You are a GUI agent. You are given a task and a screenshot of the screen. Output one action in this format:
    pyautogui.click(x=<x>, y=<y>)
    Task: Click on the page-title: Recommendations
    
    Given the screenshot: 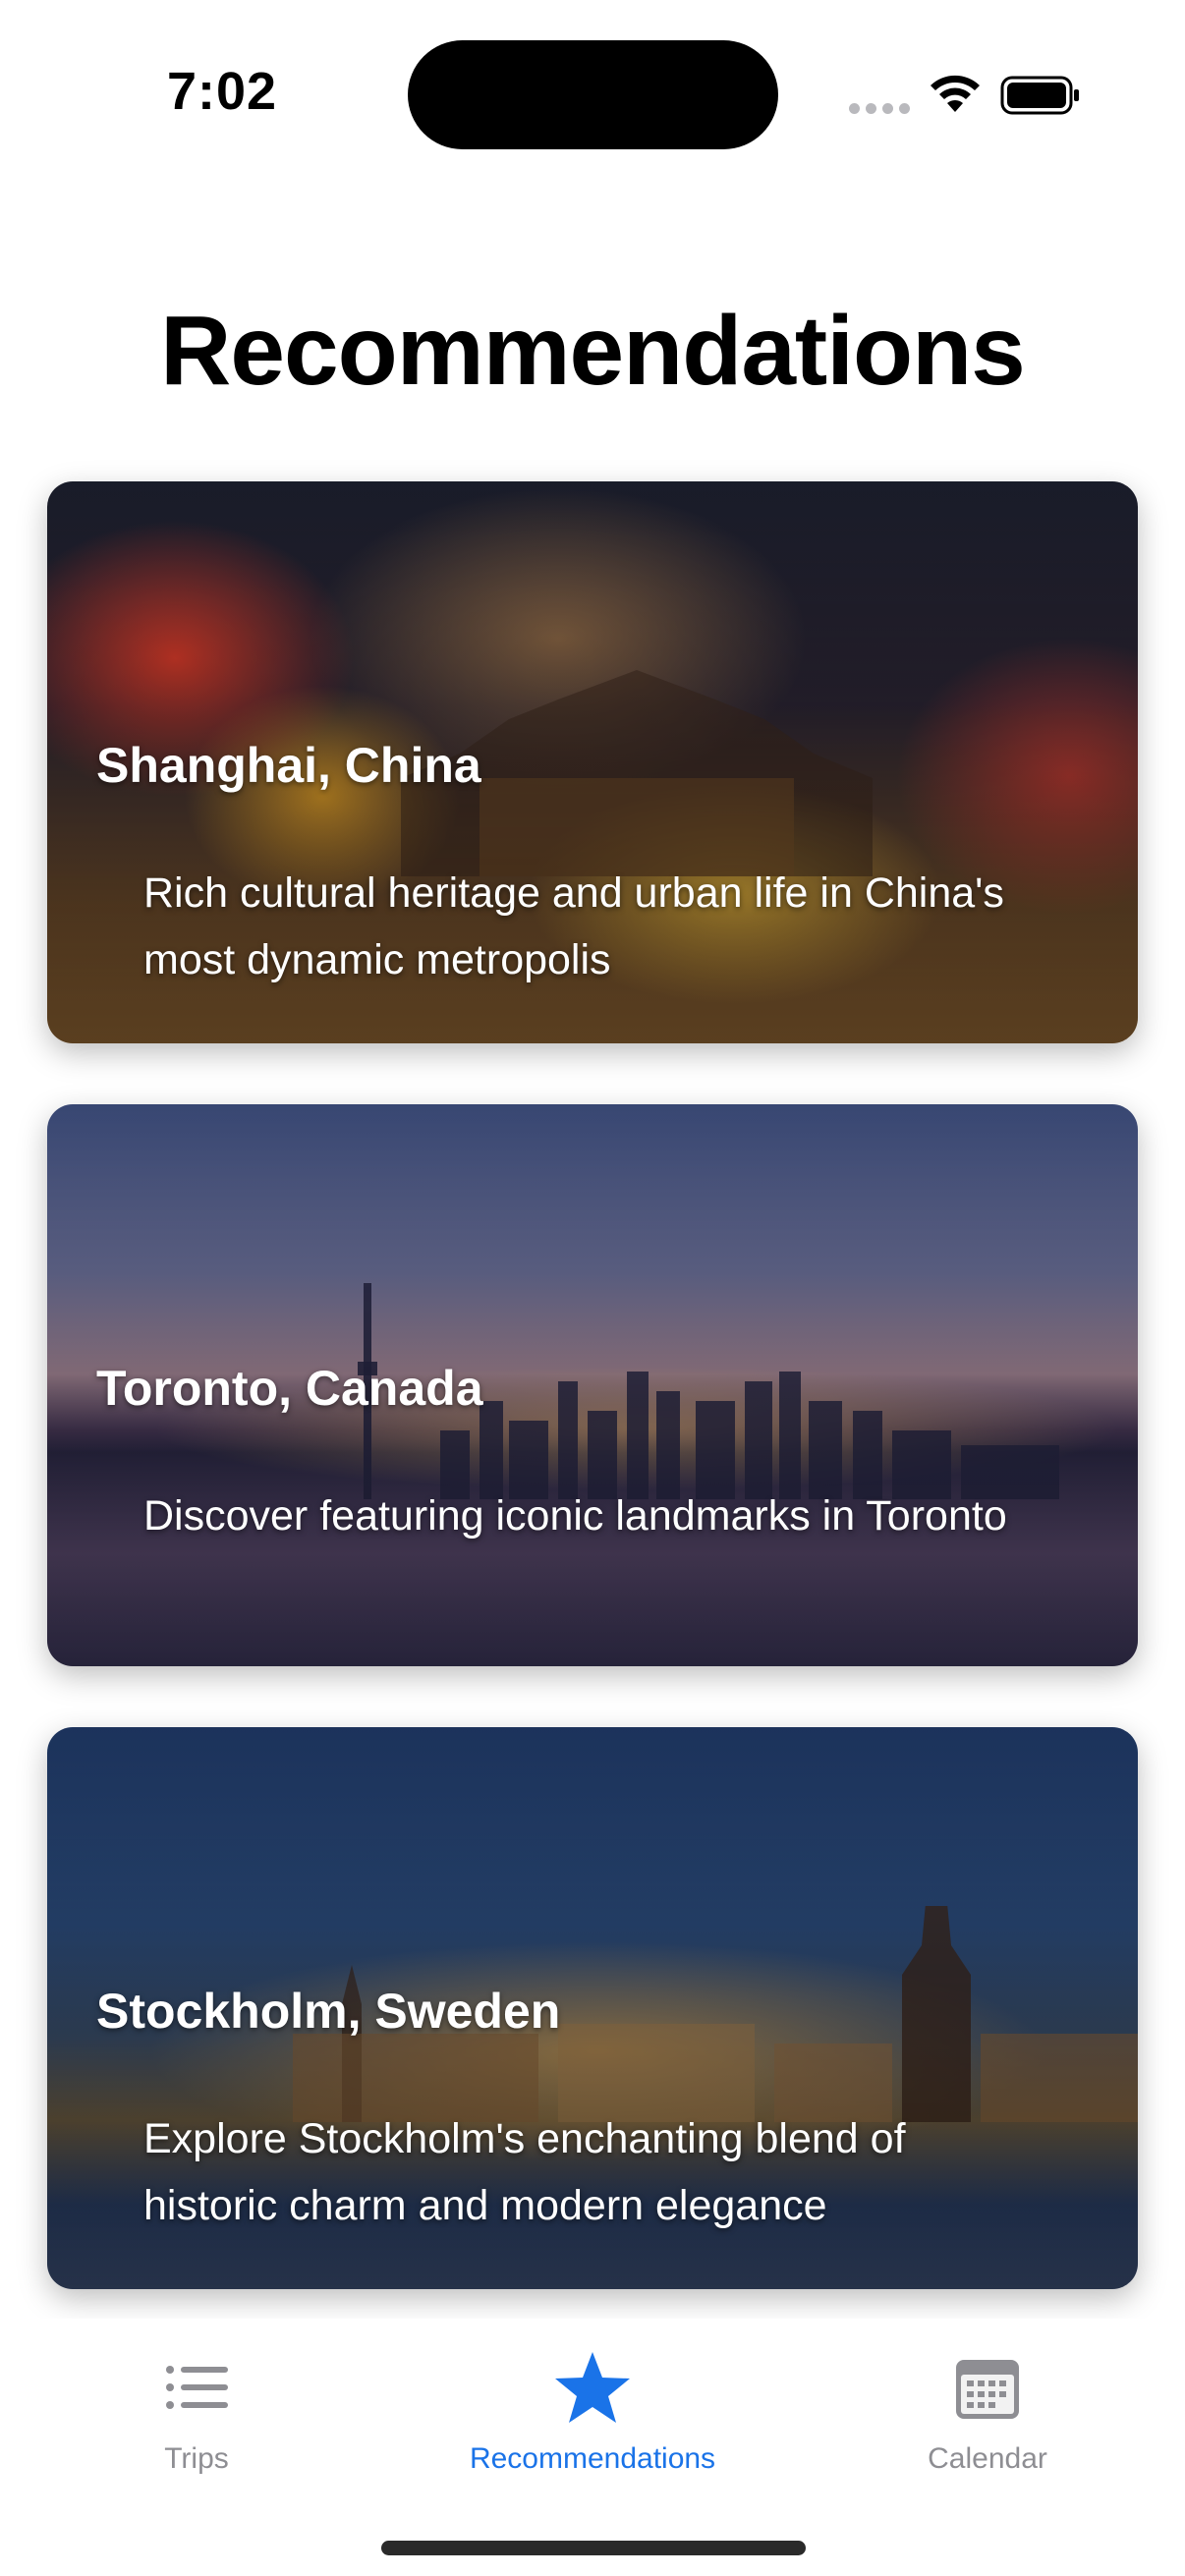 What is the action you would take?
    pyautogui.click(x=593, y=351)
    